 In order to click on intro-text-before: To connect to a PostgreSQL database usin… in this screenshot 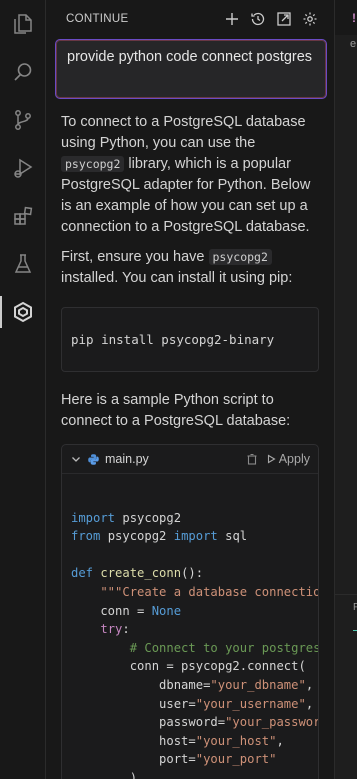, I will do `click(183, 132)`.